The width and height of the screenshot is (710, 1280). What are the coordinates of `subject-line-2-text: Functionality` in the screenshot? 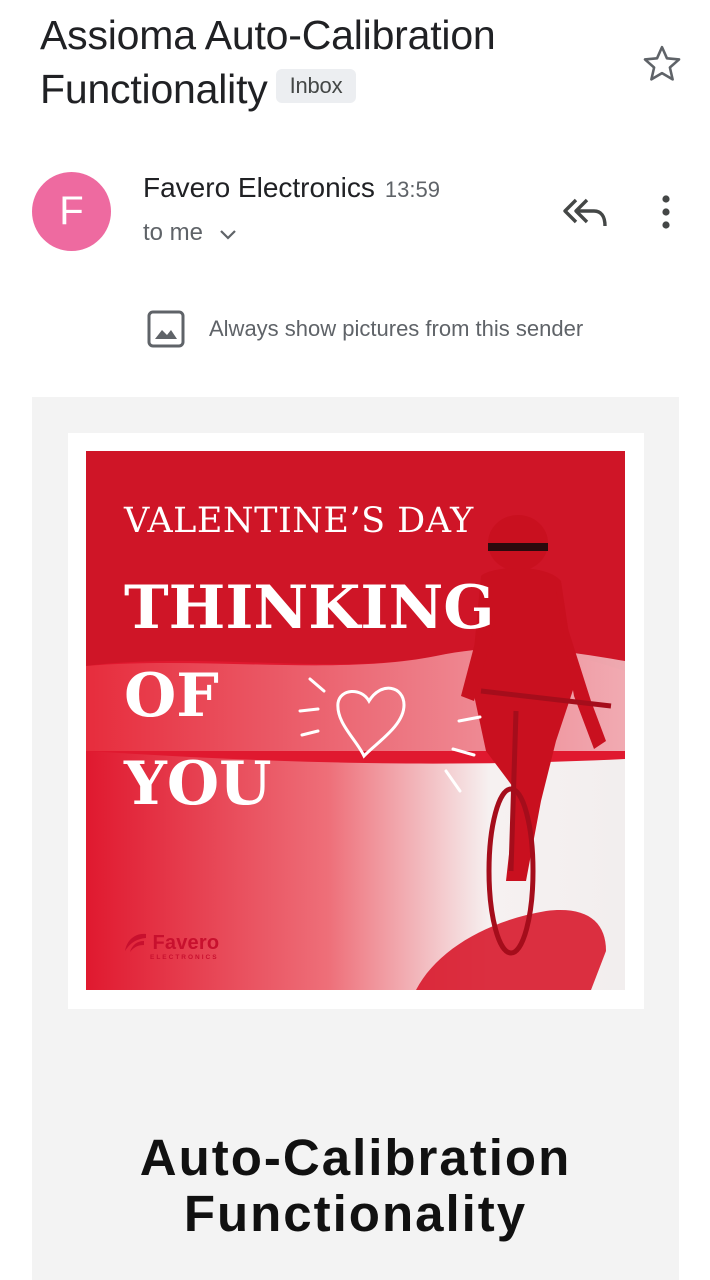 It's located at (154, 89).